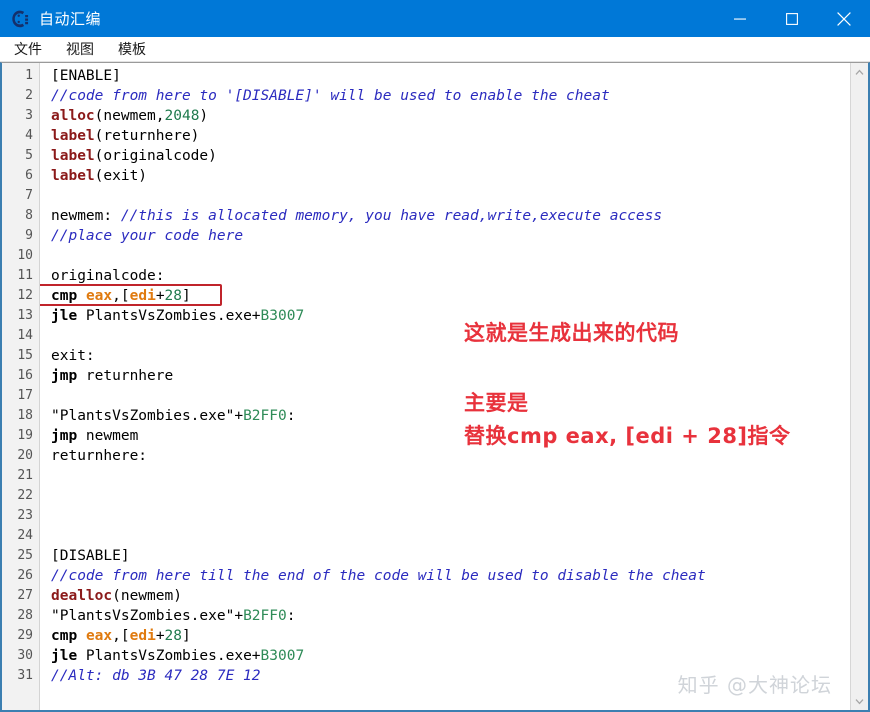  Describe the element at coordinates (450, 376) in the screenshot. I see `code-line: jmp returnhere` at that location.